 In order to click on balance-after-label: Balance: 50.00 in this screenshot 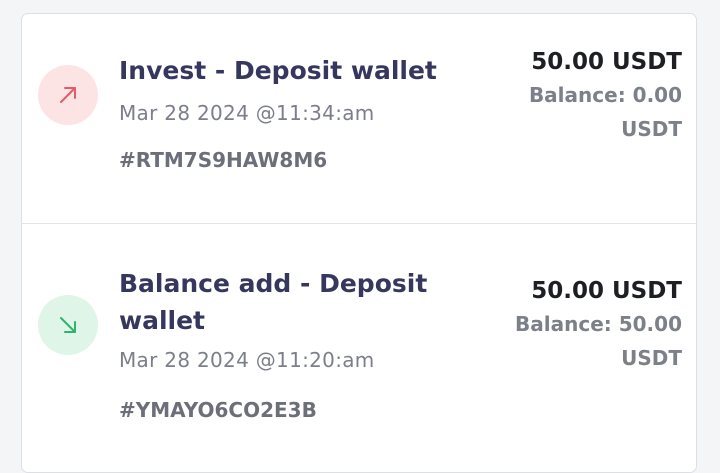, I will do `click(598, 324)`.